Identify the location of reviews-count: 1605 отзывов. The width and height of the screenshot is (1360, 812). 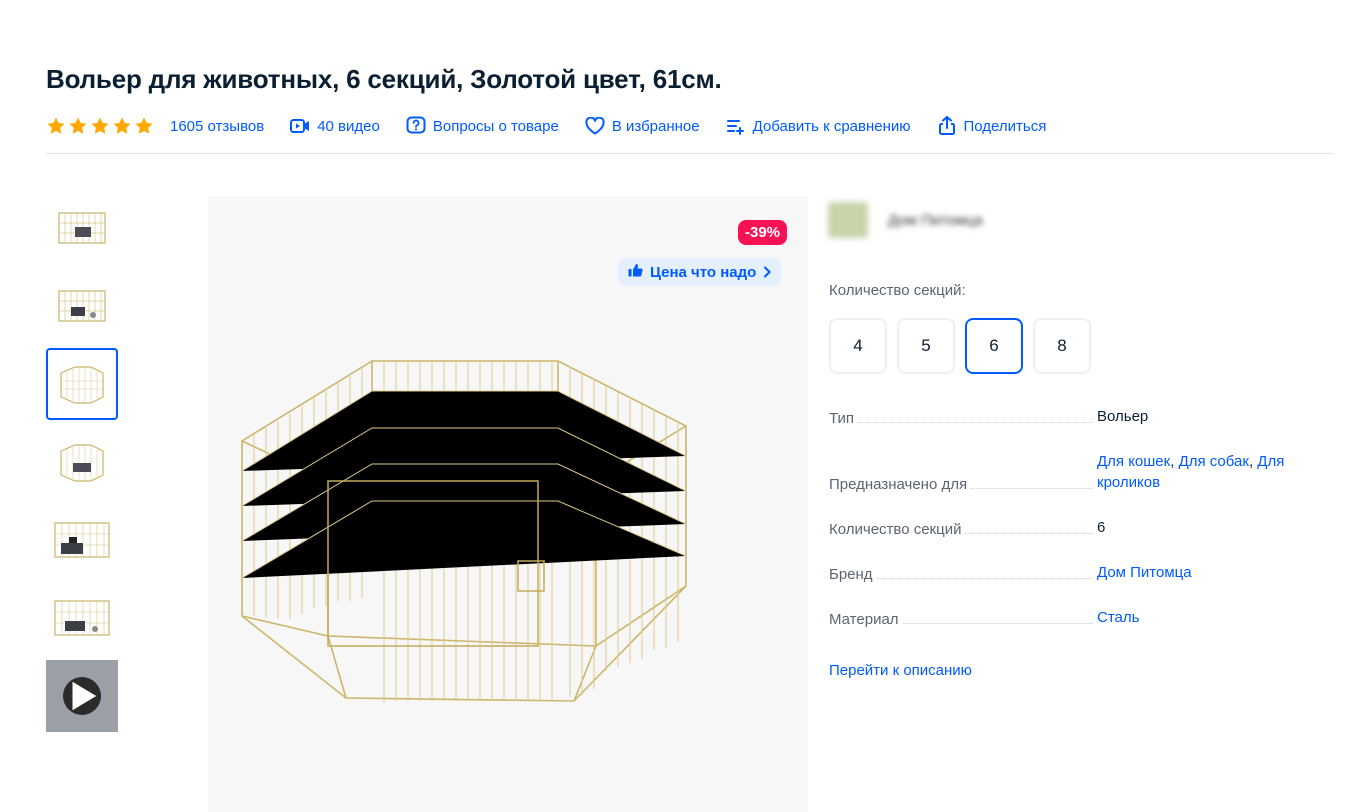
(217, 126).